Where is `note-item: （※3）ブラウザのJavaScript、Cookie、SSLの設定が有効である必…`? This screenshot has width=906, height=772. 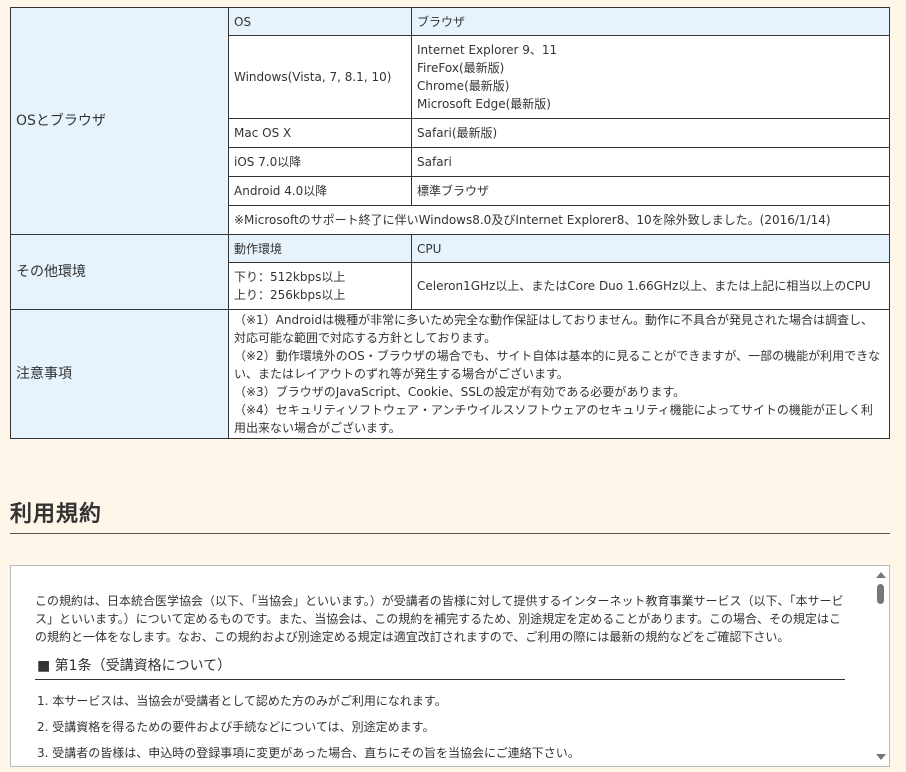 note-item: （※3）ブラウザのJavaScript、Cookie、SSLの設定が有効である必… is located at coordinates (460, 392).